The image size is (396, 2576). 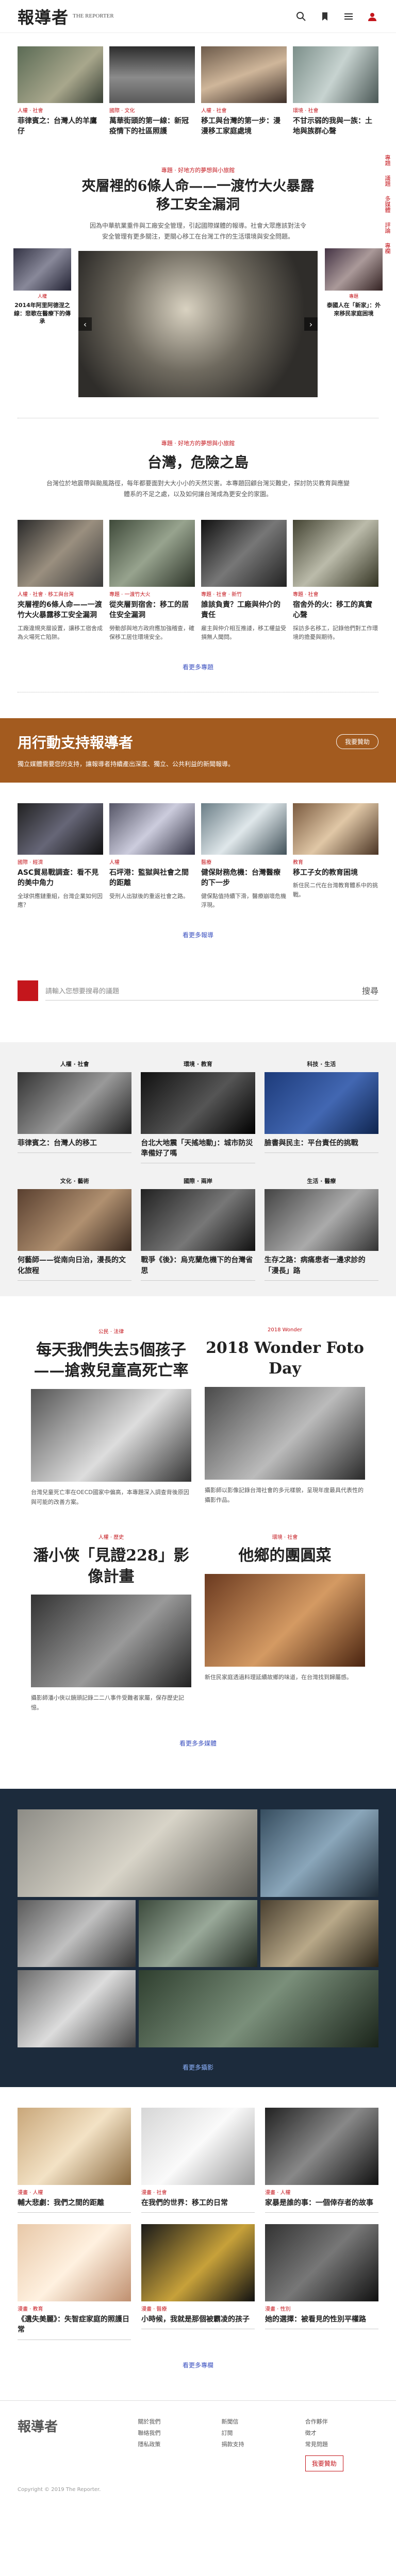 I want to click on article-card: 人權 · 社會 菲律賓之：台灣人的羊鷹仔, so click(x=61, y=91).